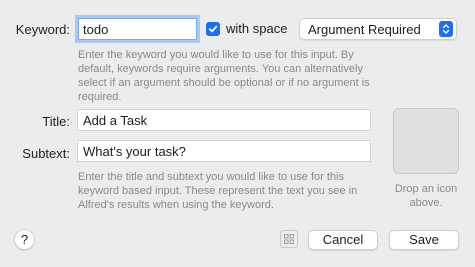 The width and height of the screenshot is (475, 267). What do you see at coordinates (42, 29) in the screenshot?
I see `keyword-label: Keyword:` at bounding box center [42, 29].